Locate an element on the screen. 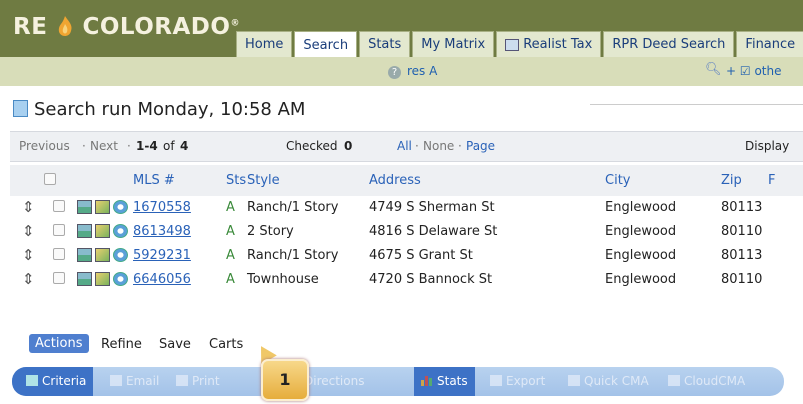 The height and width of the screenshot is (404, 803). export-button: Export is located at coordinates (517, 381).